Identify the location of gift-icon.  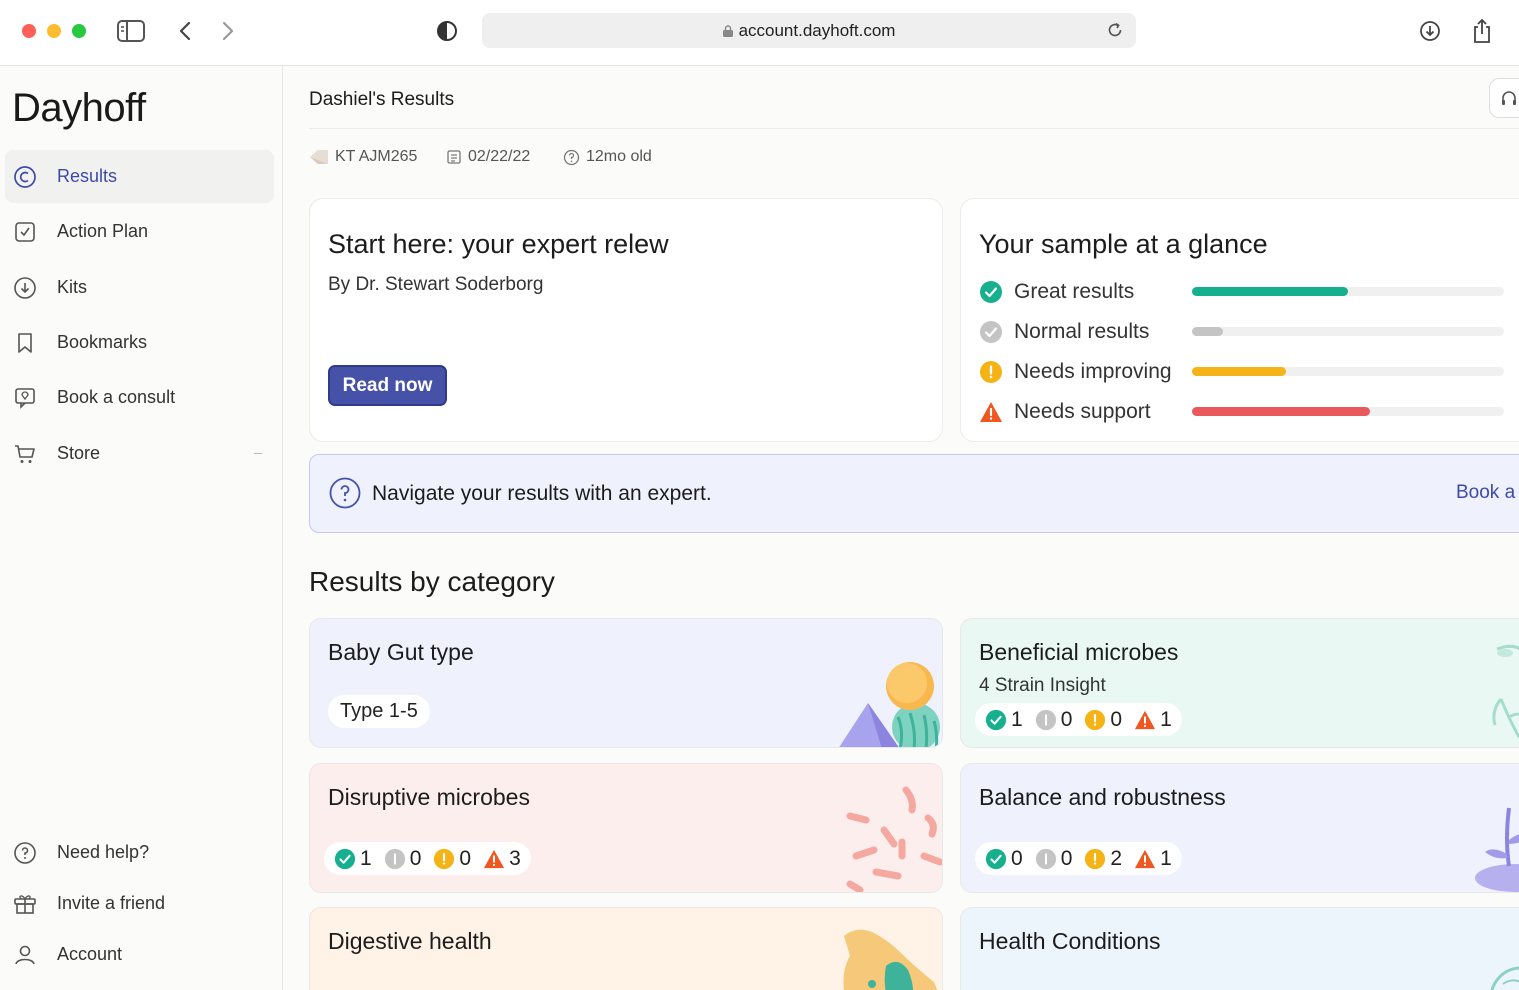
(25, 904).